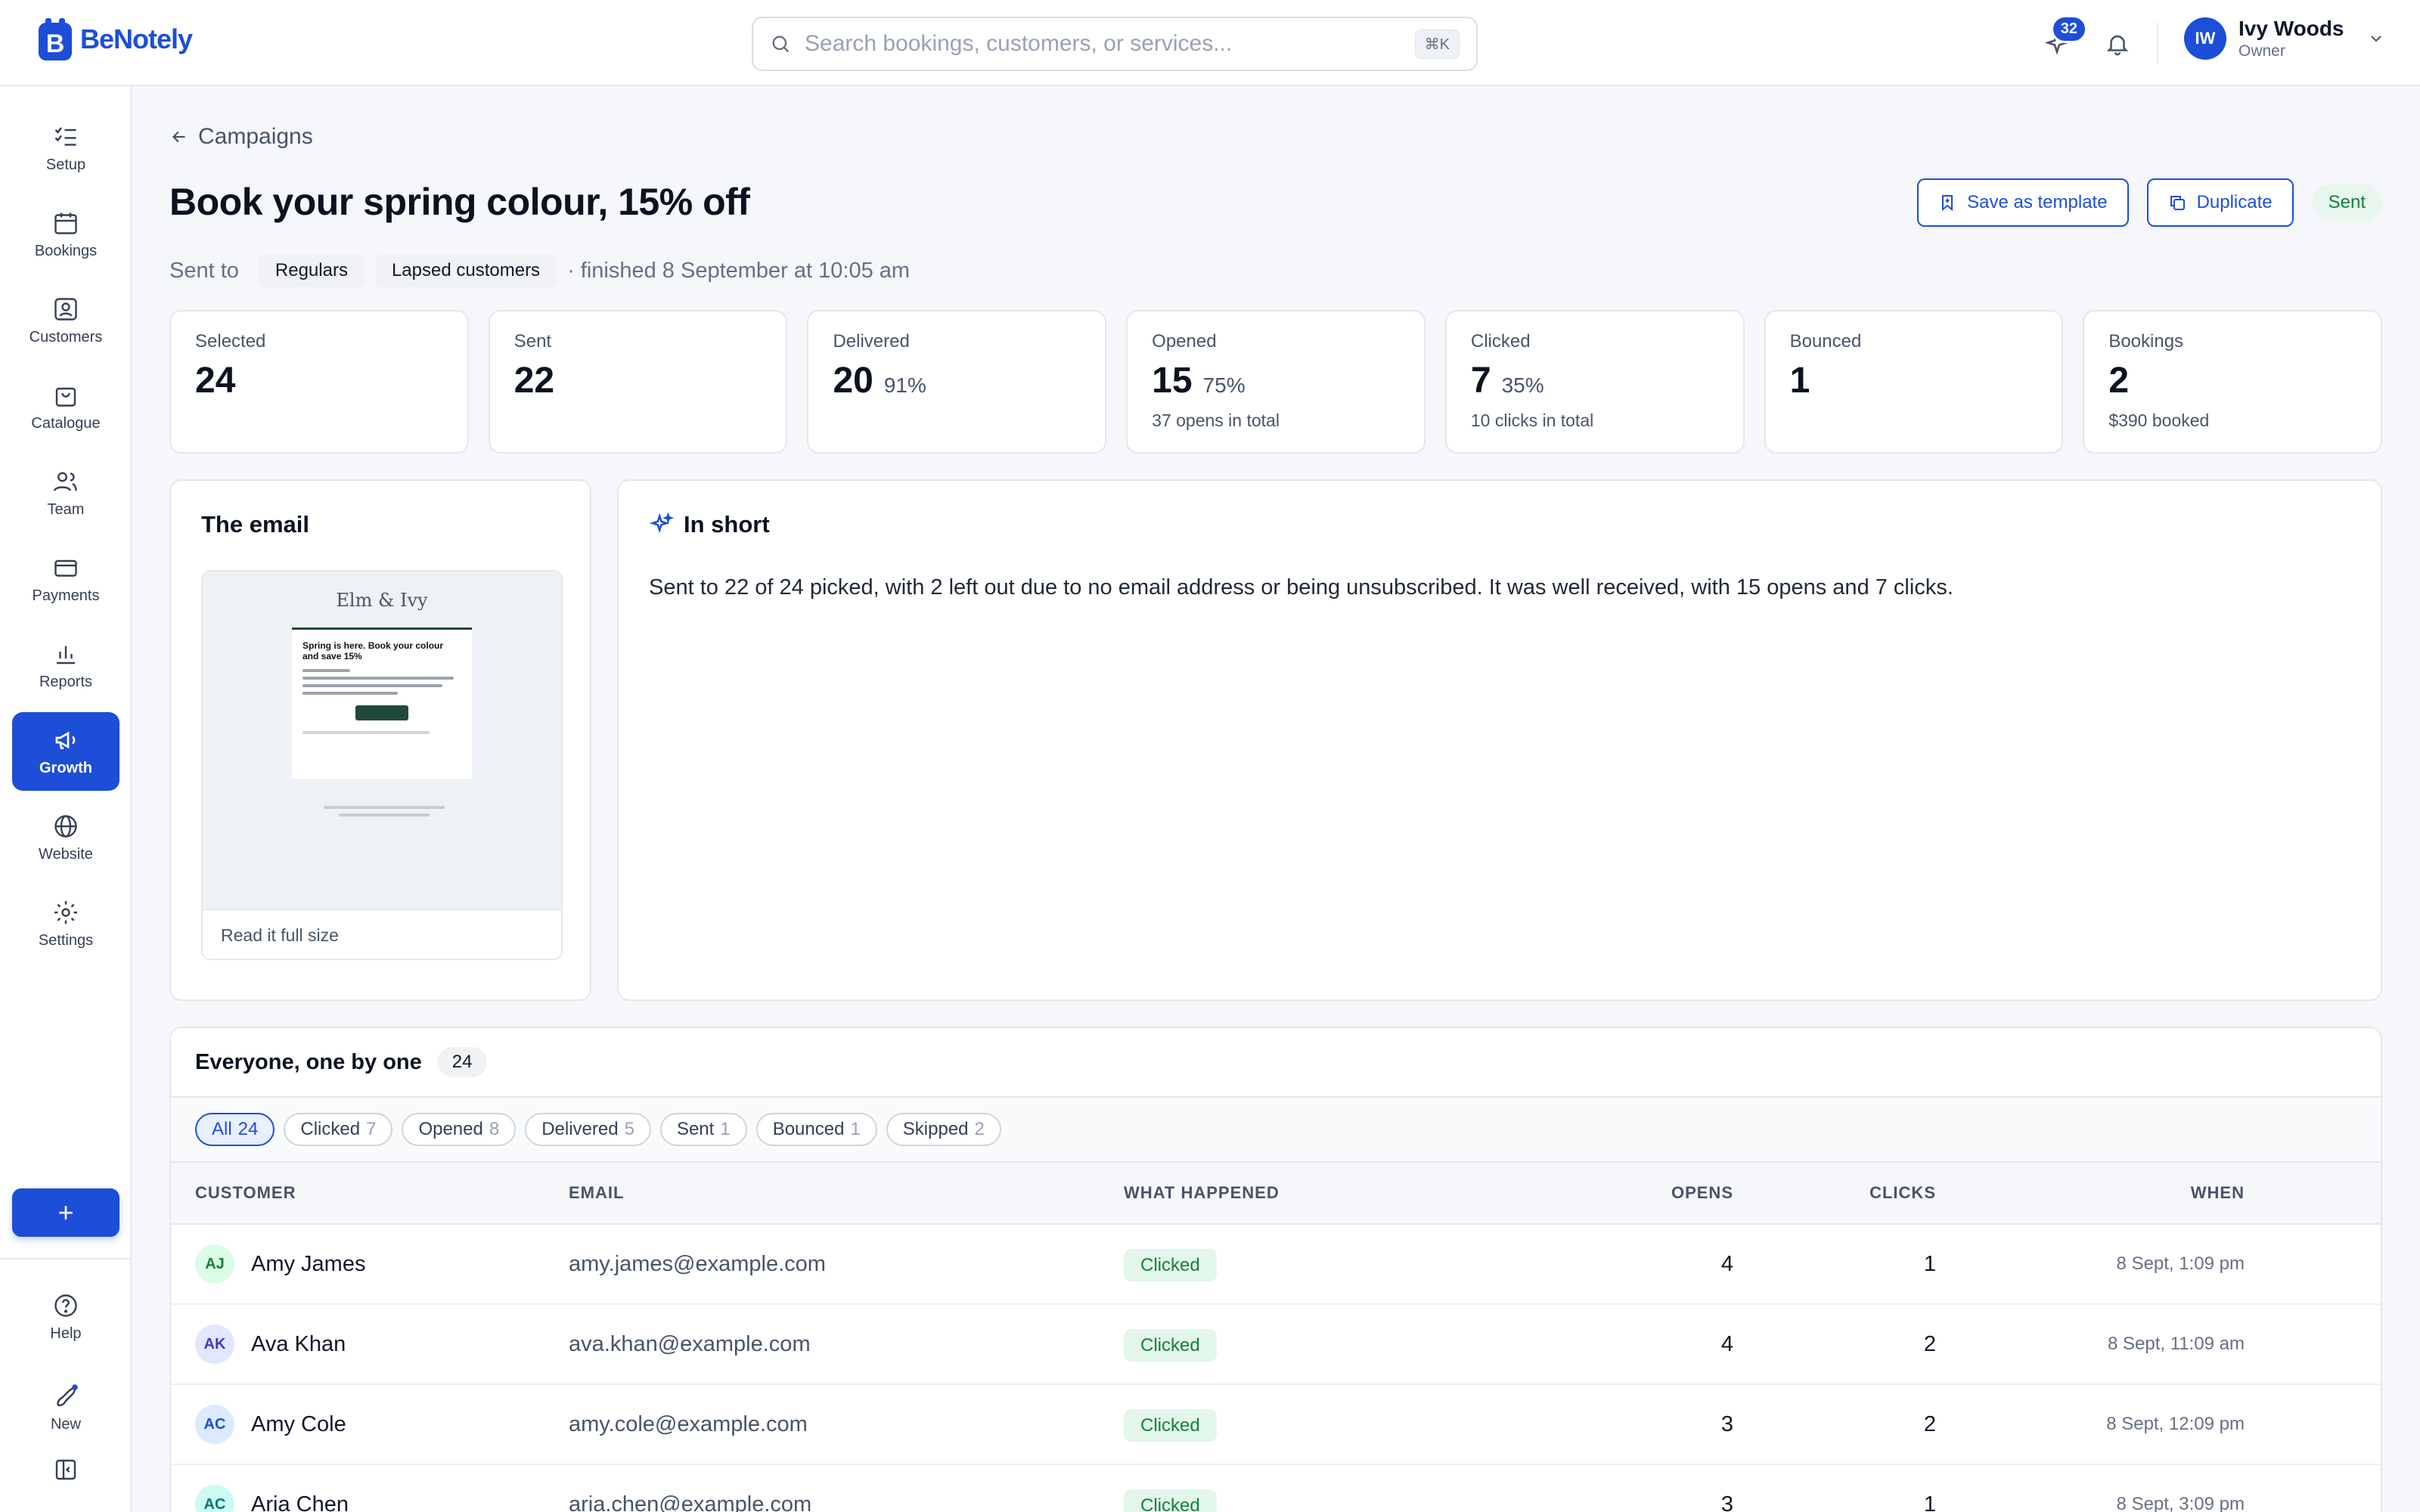 The image size is (2420, 1512). What do you see at coordinates (459, 1129) in the screenshot?
I see `filter-opened: Opened 8` at bounding box center [459, 1129].